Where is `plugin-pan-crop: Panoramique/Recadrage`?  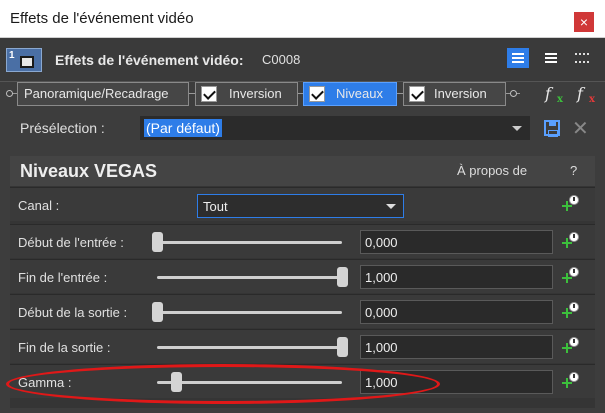 plugin-pan-crop: Panoramique/Recadrage is located at coordinates (103, 94).